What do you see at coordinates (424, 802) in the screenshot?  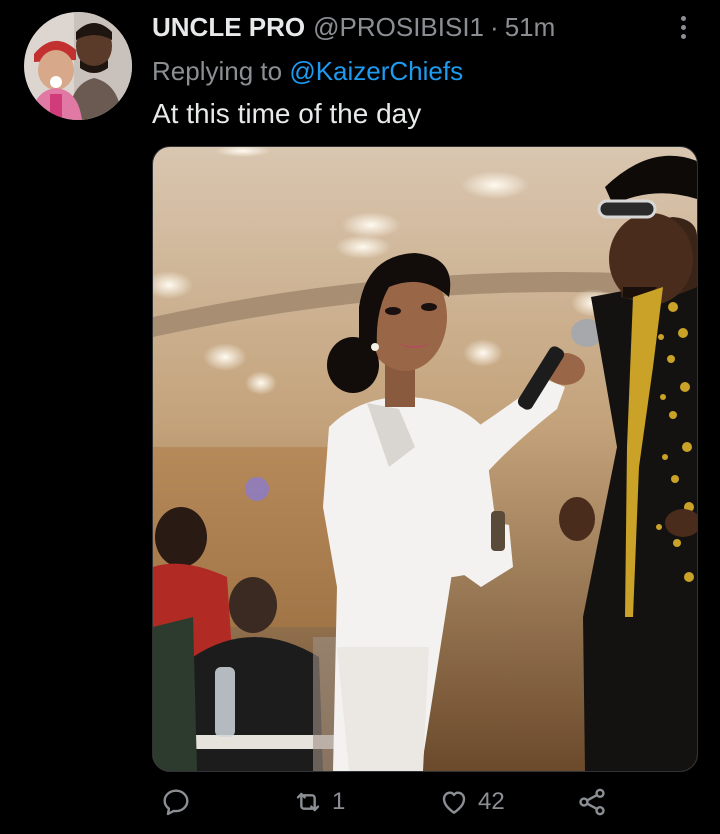 I see `tweet-actions: 1 42` at bounding box center [424, 802].